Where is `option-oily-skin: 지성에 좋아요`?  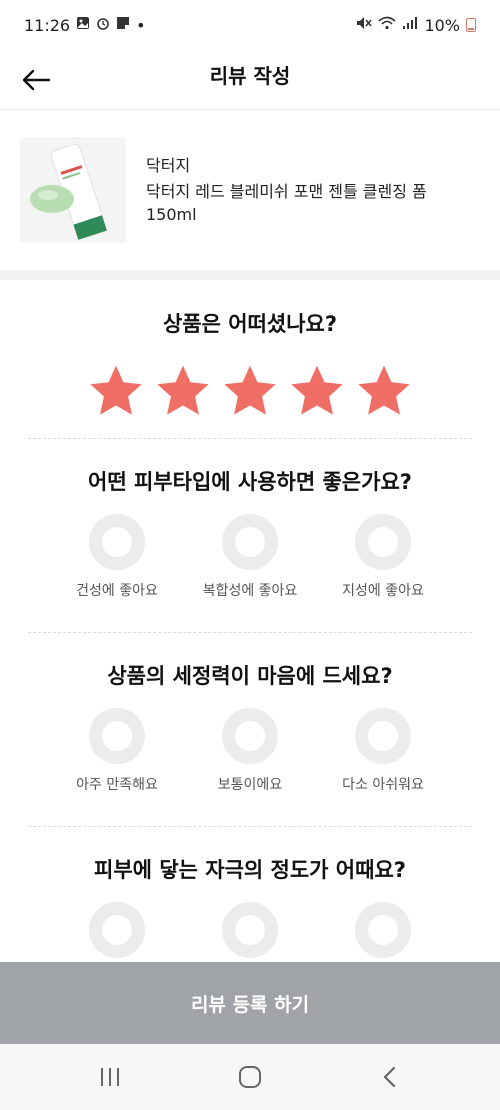
option-oily-skin: 지성에 좋아요 is located at coordinates (383, 557).